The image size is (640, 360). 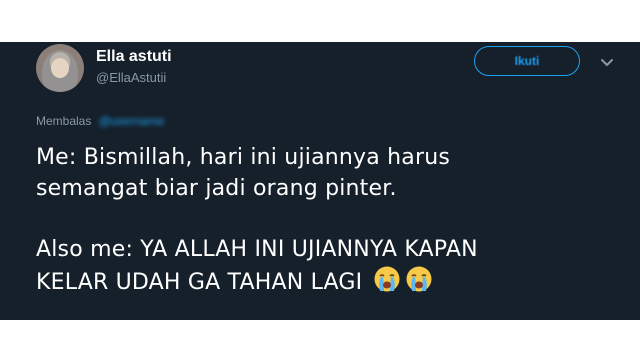 What do you see at coordinates (134, 57) in the screenshot?
I see `display-name: Ella astuti` at bounding box center [134, 57].